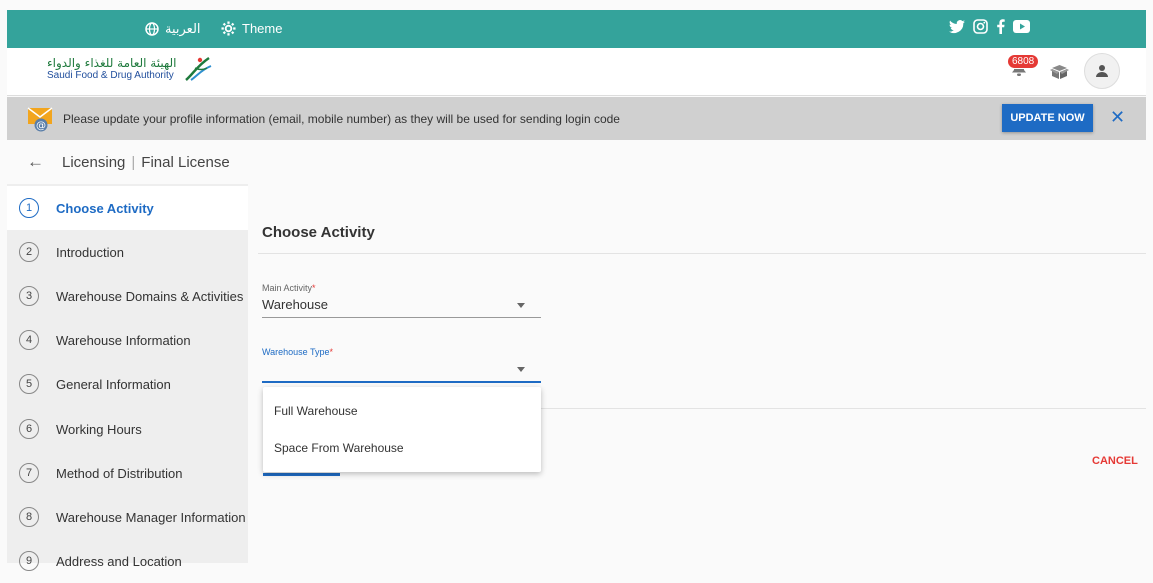  What do you see at coordinates (339, 448) in the screenshot?
I see `option-space-from-warehouse: Space From Warehouse` at bounding box center [339, 448].